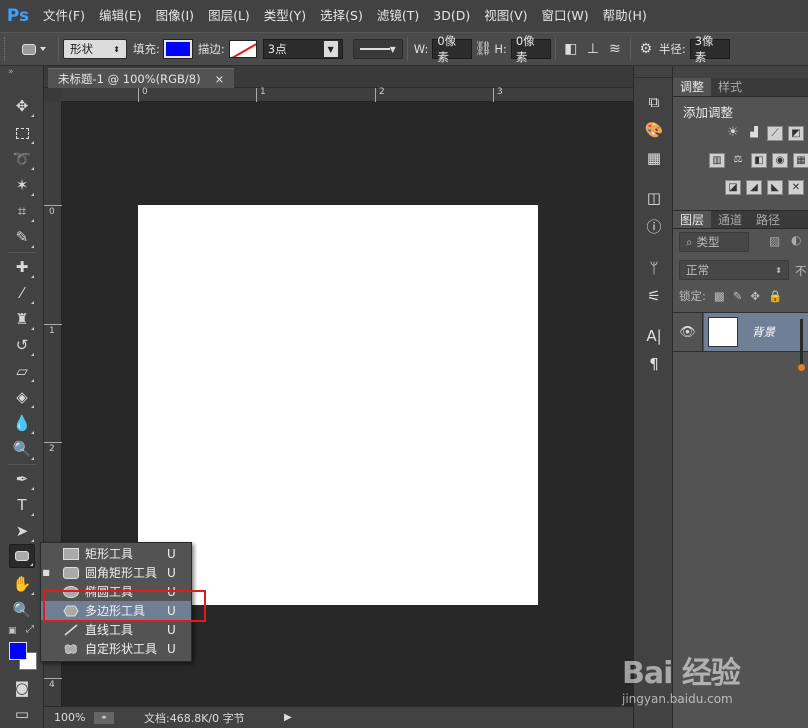 This screenshot has height=728, width=808. I want to click on menu-edit: 编辑(E), so click(120, 16).